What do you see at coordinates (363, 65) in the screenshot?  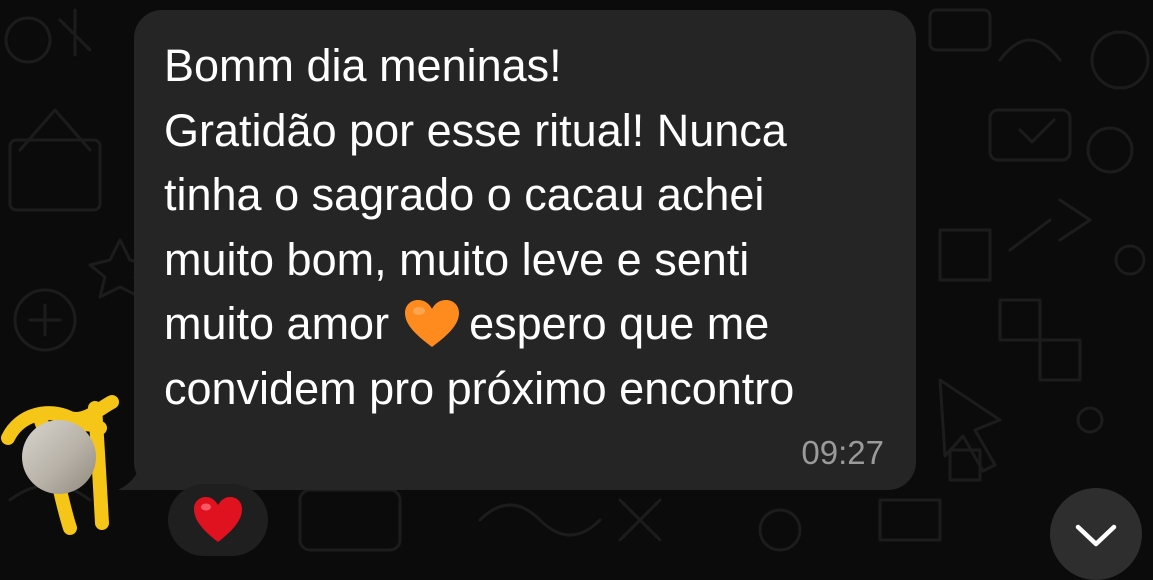 I see `message-line: Bomm dia meninas!` at bounding box center [363, 65].